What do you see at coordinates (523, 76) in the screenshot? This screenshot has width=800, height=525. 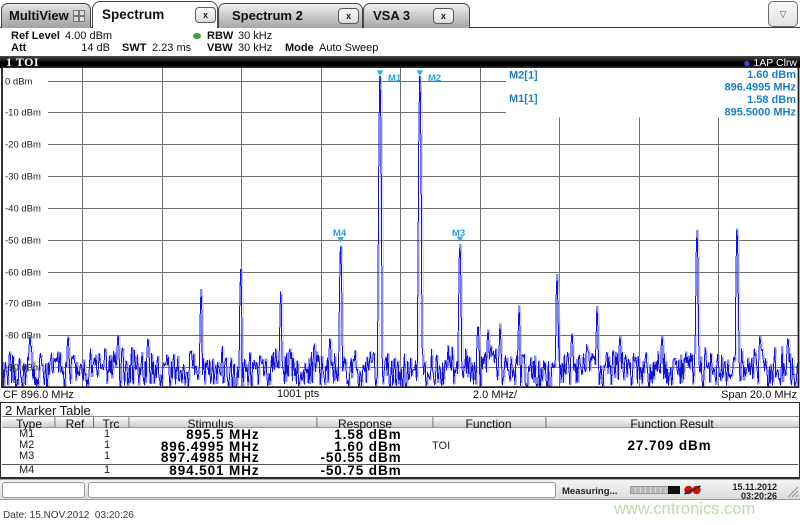 I see `svg-text: M2[1]` at bounding box center [523, 76].